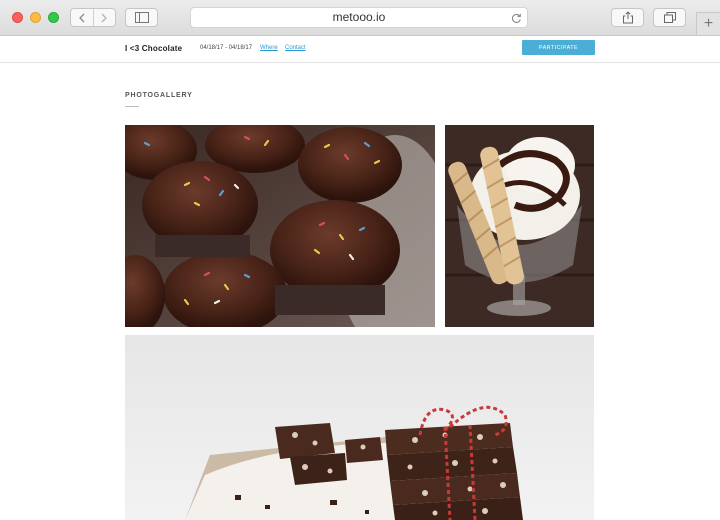  I want to click on chevron-right-icon, so click(104, 17).